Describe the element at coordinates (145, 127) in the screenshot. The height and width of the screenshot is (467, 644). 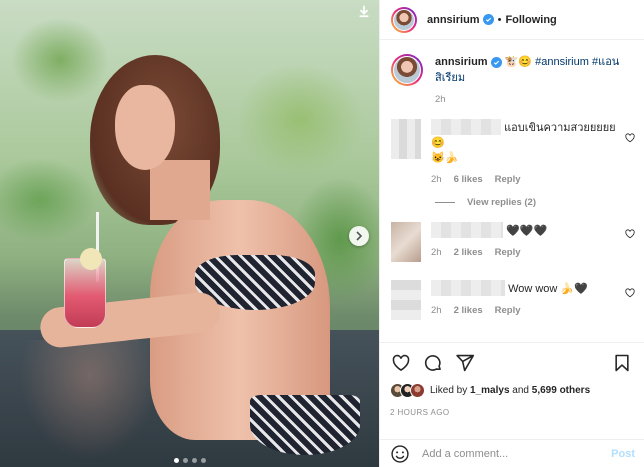
I see `photo-face` at that location.